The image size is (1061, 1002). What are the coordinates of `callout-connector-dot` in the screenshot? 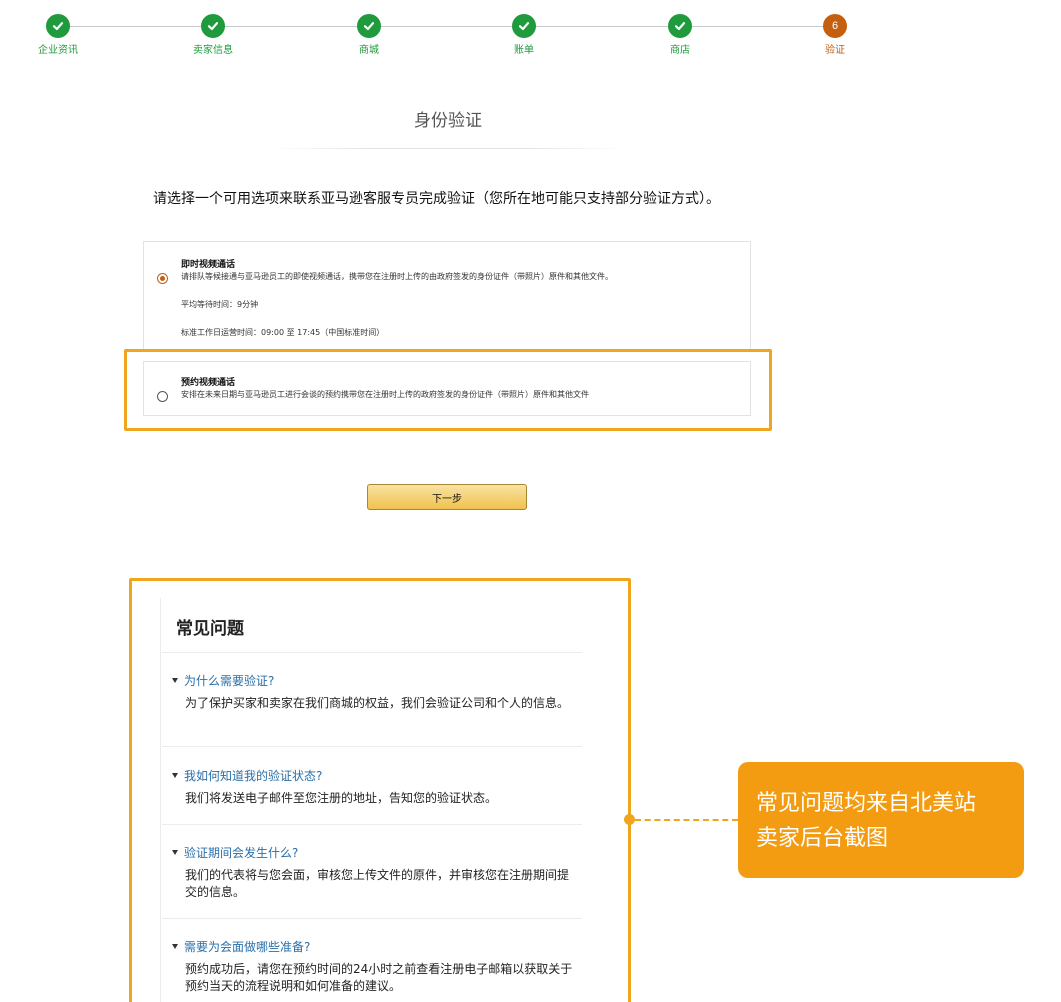 It's located at (629, 819).